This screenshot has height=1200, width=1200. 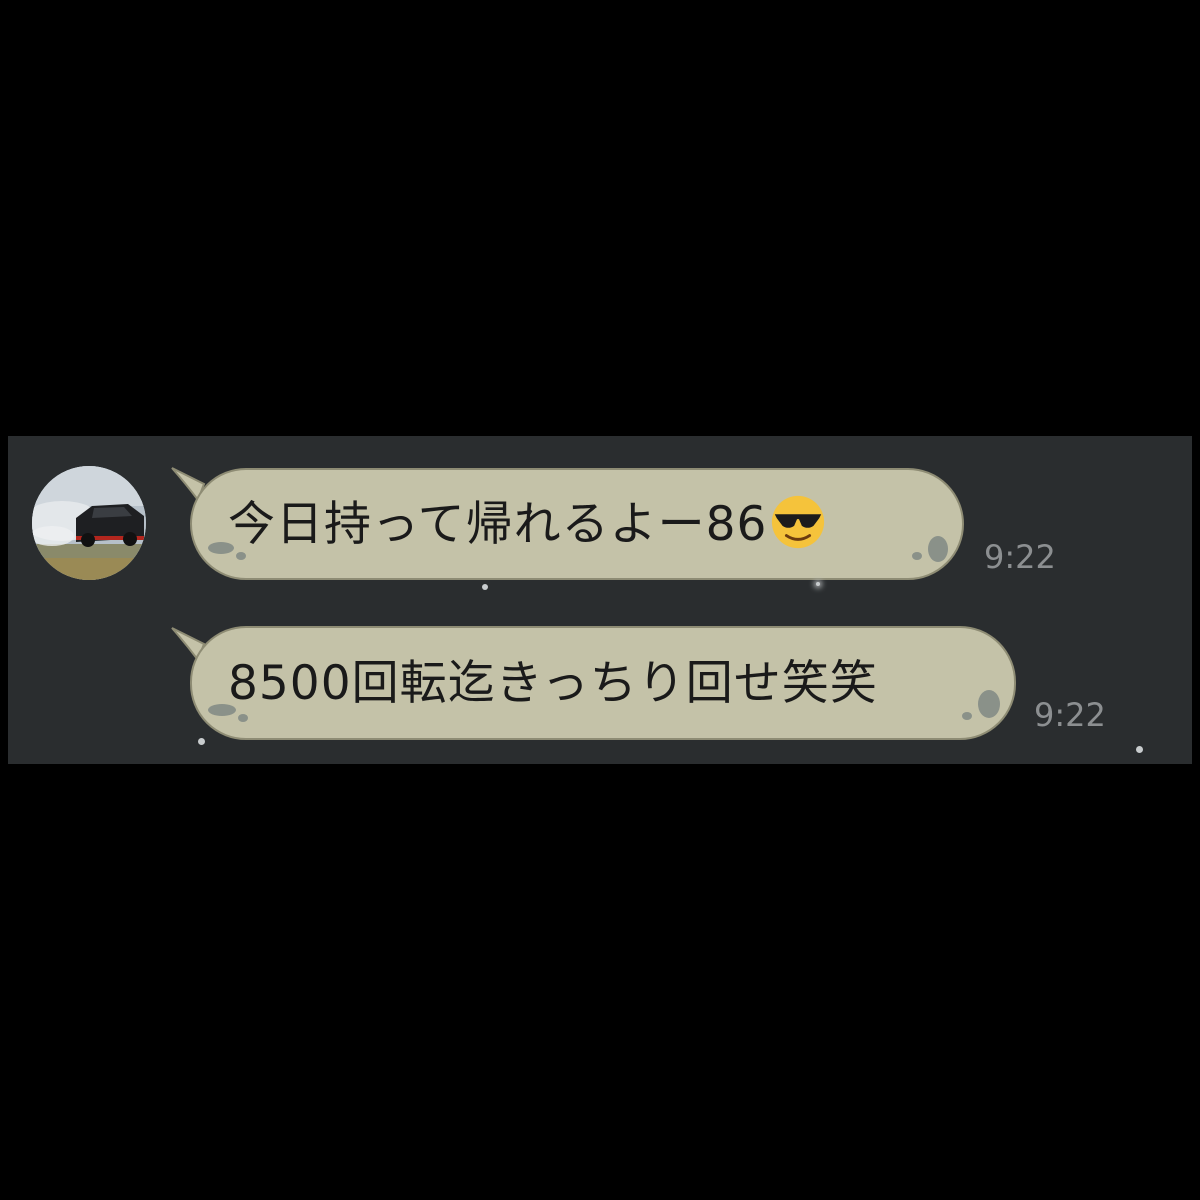 What do you see at coordinates (498, 524) in the screenshot?
I see `message-text: 今日持って帰れるよー86` at bounding box center [498, 524].